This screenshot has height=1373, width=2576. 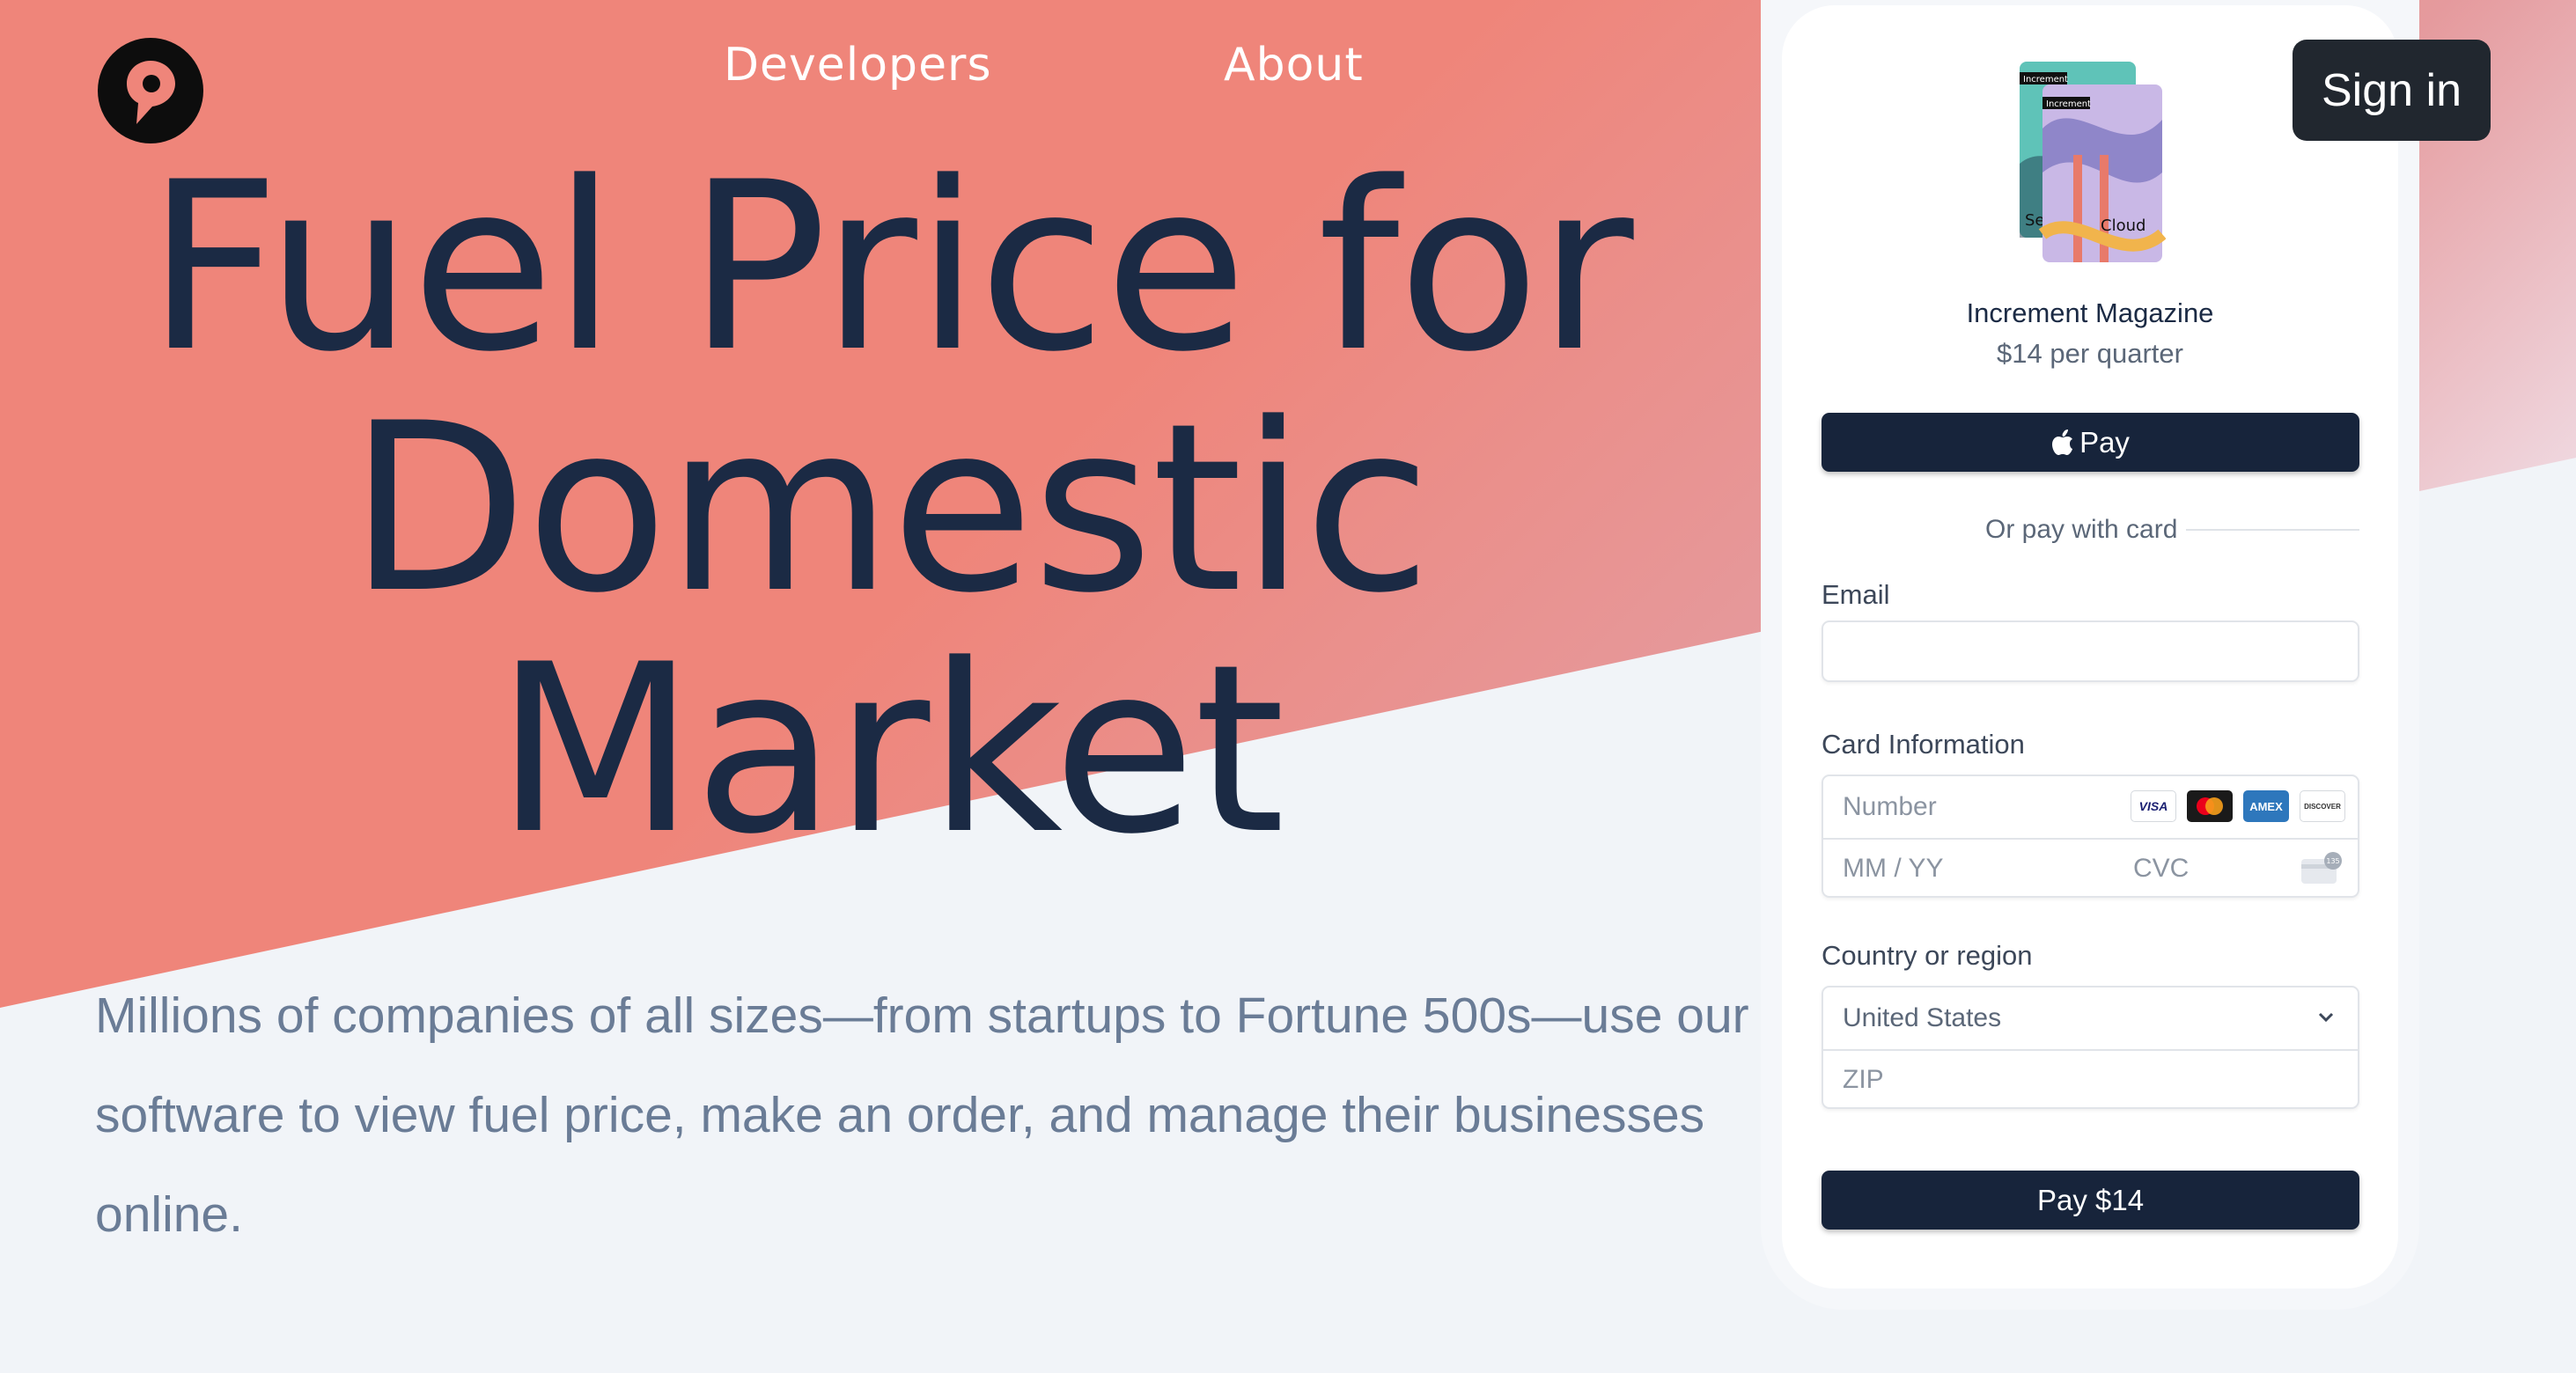 What do you see at coordinates (2062, 442) in the screenshot?
I see `apple-icon` at bounding box center [2062, 442].